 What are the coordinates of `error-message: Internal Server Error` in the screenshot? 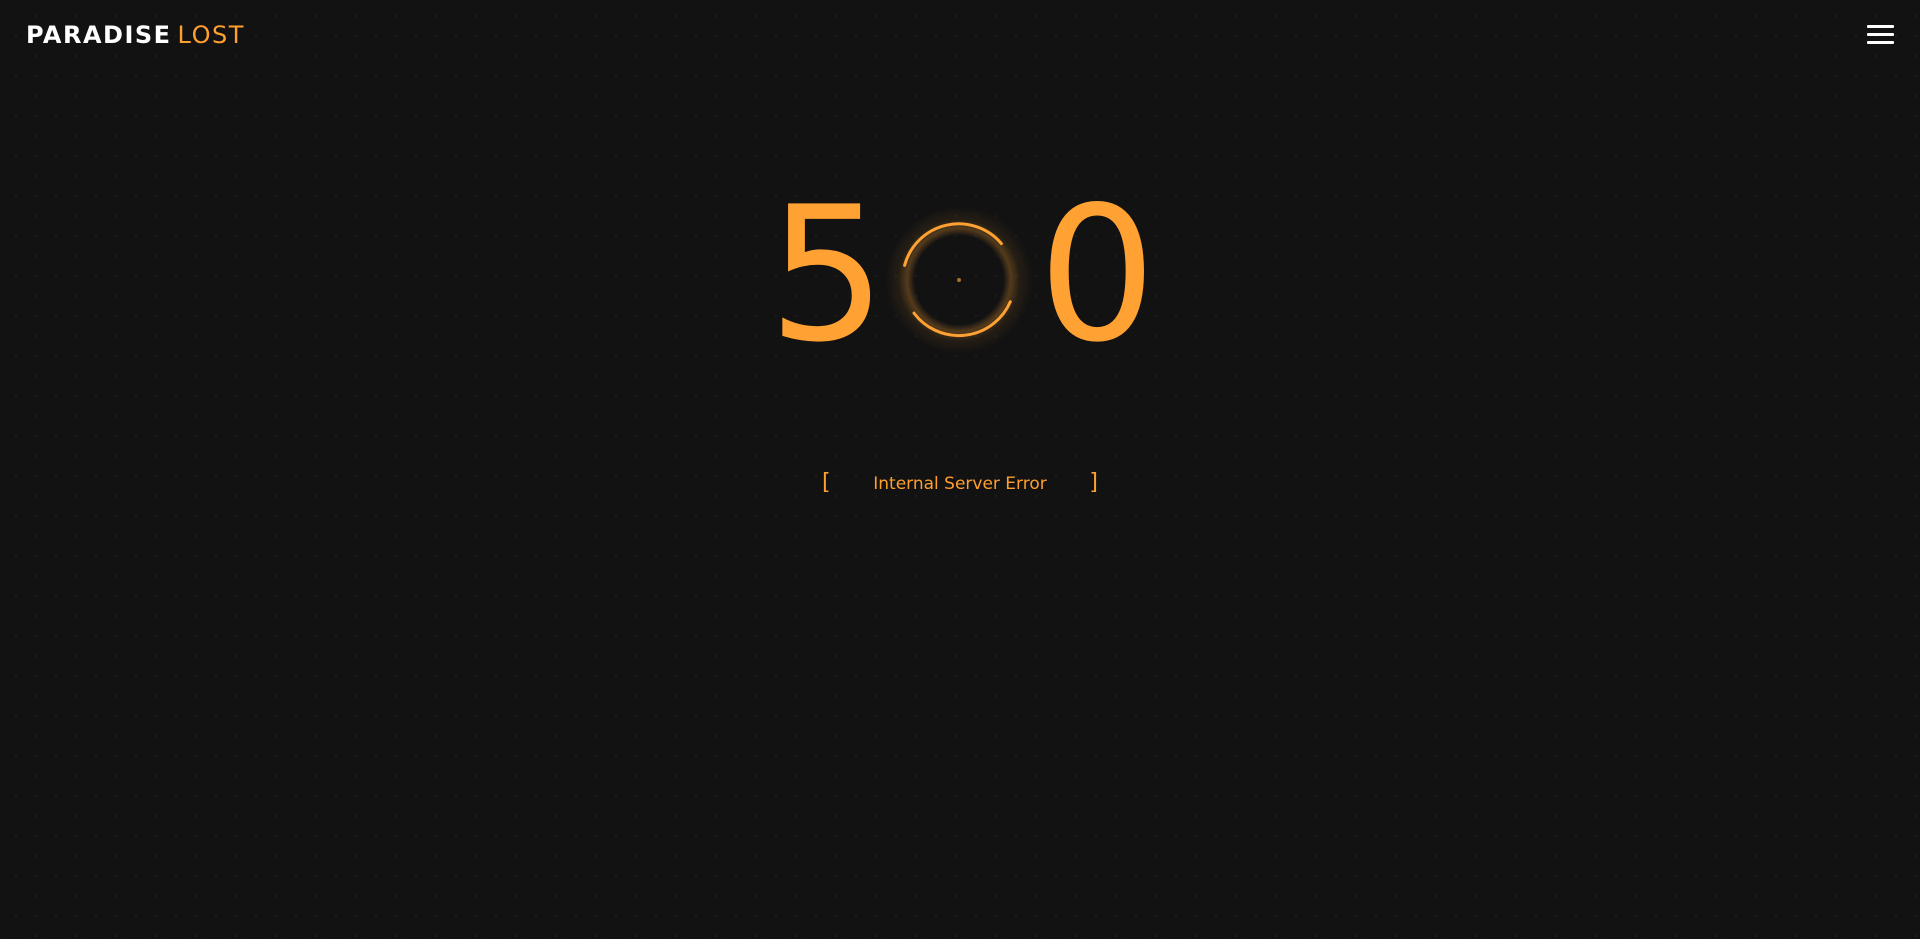 It's located at (960, 484).